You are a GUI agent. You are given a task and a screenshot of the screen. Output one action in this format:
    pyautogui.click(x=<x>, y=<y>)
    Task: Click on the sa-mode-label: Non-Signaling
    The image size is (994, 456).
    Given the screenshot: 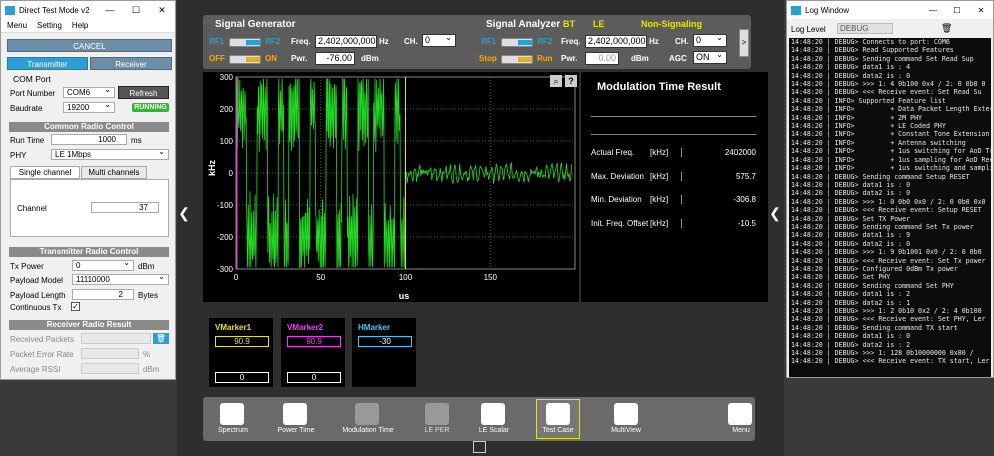 What is the action you would take?
    pyautogui.click(x=671, y=24)
    